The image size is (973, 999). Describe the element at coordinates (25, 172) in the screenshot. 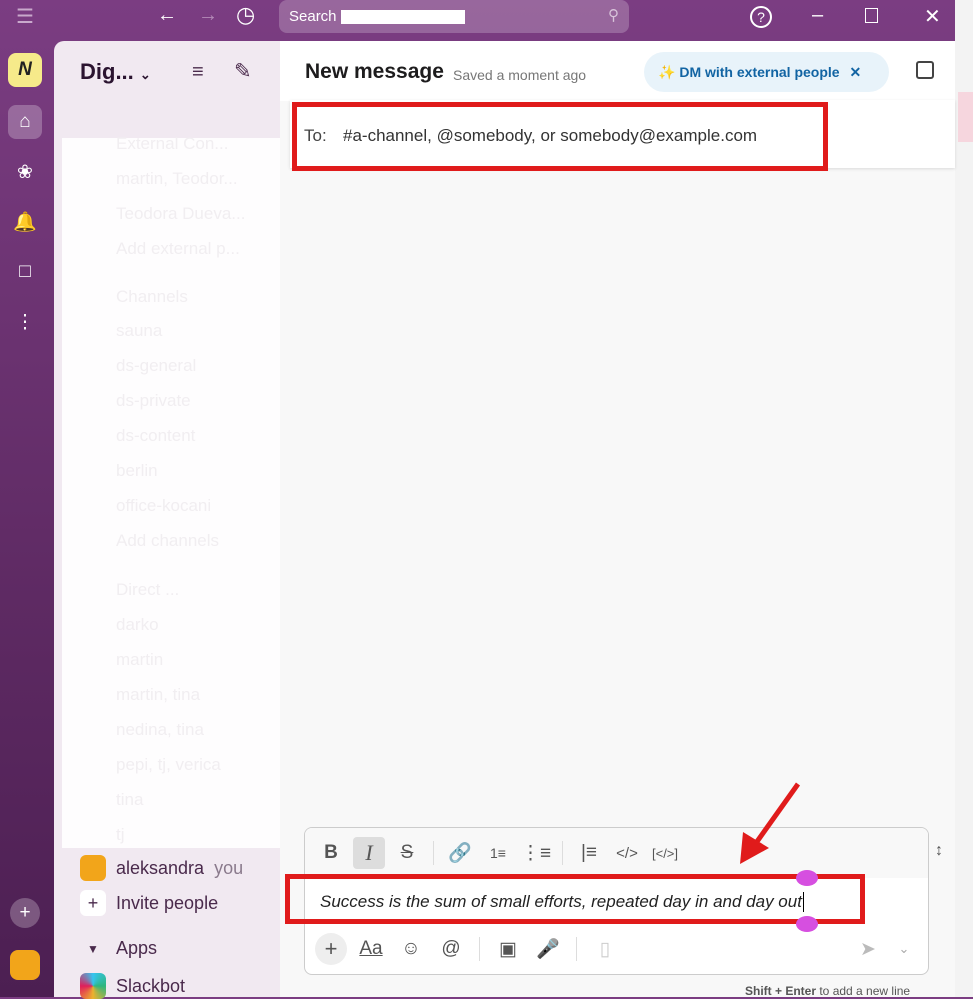

I see `dms-icon: ❀` at that location.